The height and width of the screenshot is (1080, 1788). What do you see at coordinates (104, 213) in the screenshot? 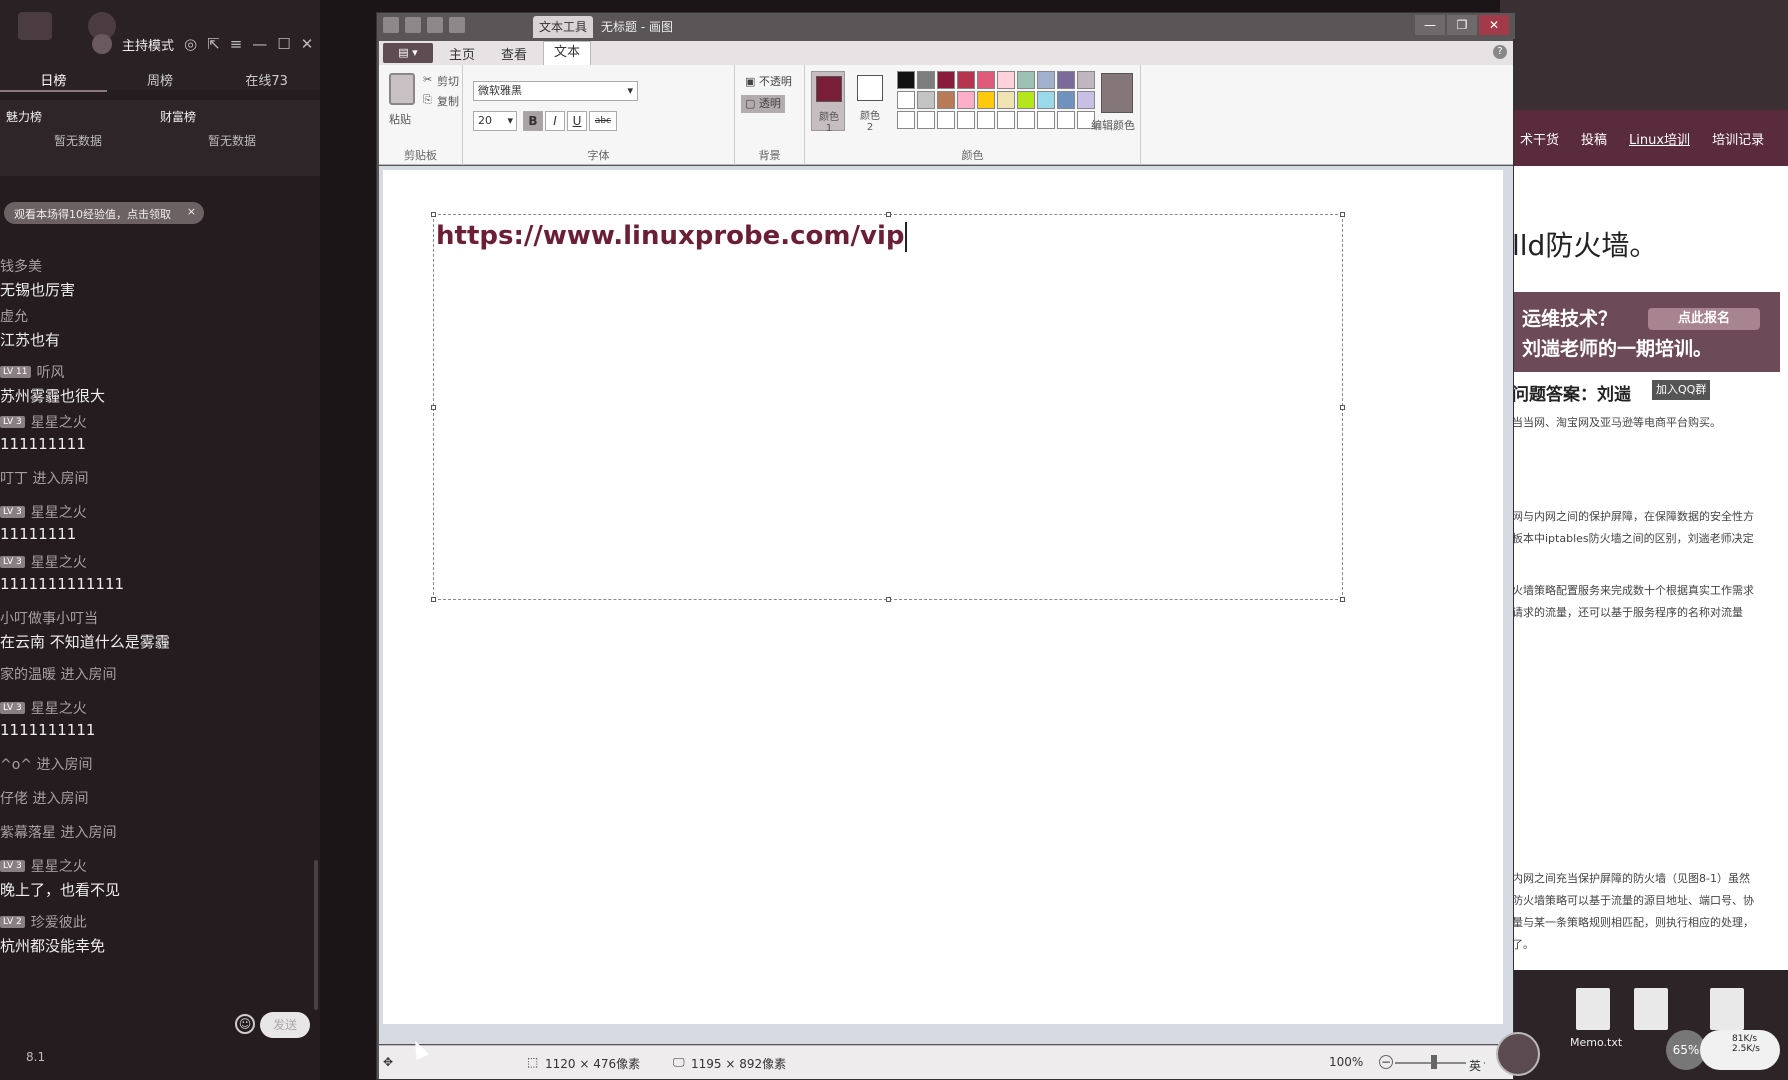
I see `reward-toast: 观看本场得10经验值，点击领取 ×` at bounding box center [104, 213].